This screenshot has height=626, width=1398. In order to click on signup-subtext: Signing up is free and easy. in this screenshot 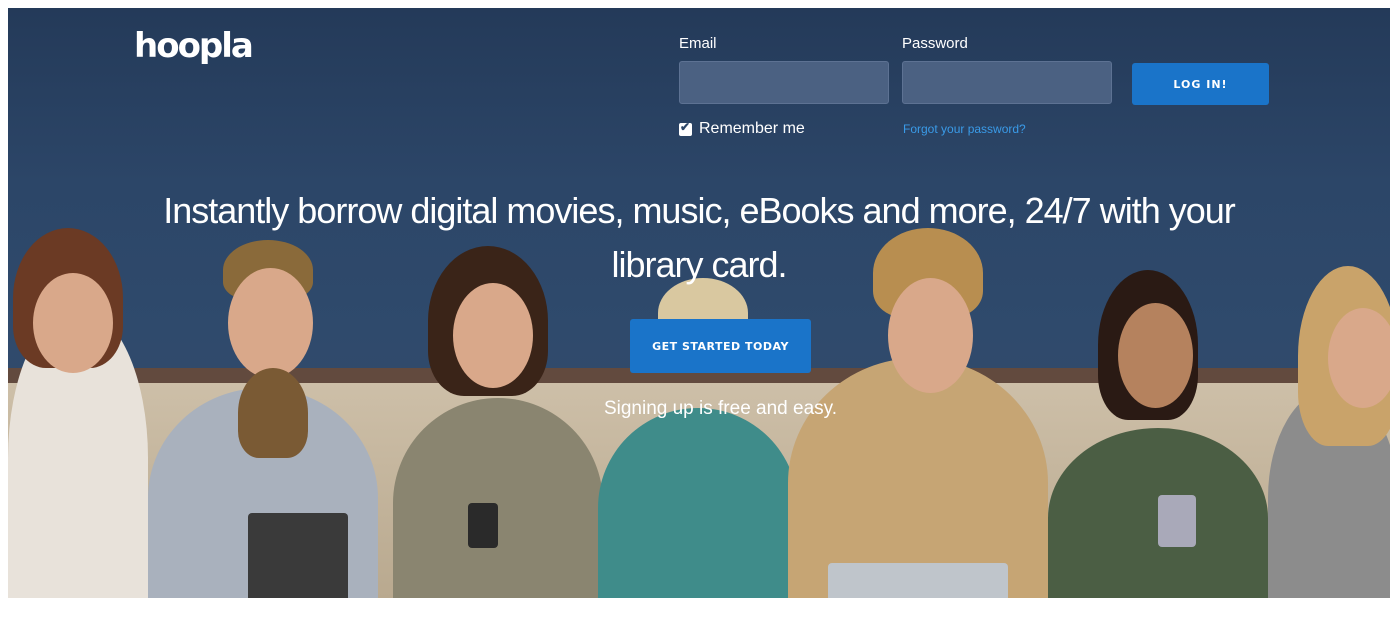, I will do `click(720, 408)`.